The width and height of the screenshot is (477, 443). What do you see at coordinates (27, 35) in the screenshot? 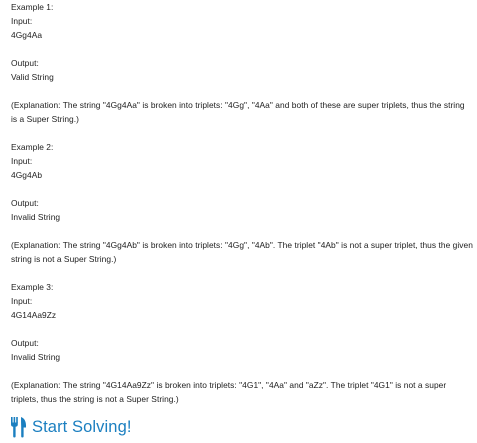
I see `input-value: 4Gg4Aa` at bounding box center [27, 35].